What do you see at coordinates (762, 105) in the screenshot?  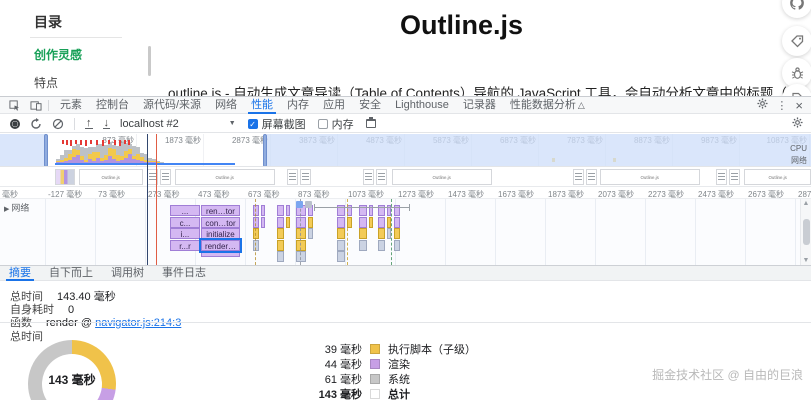 I see `settings-gear-icon` at bounding box center [762, 105].